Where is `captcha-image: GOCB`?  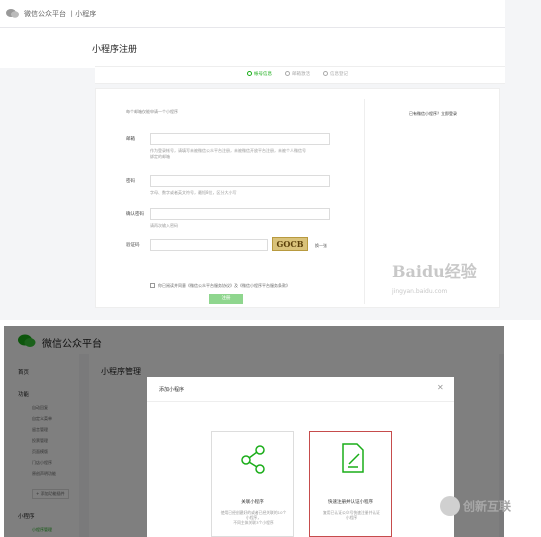
captcha-image: GOCB is located at coordinates (290, 244).